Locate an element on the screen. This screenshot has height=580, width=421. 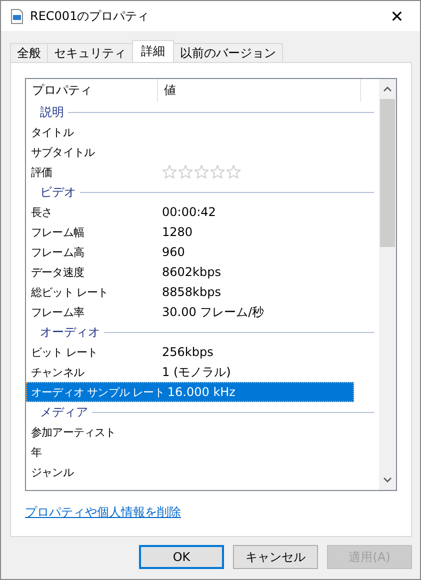
property-value: 8858kbps is located at coordinates (191, 292).